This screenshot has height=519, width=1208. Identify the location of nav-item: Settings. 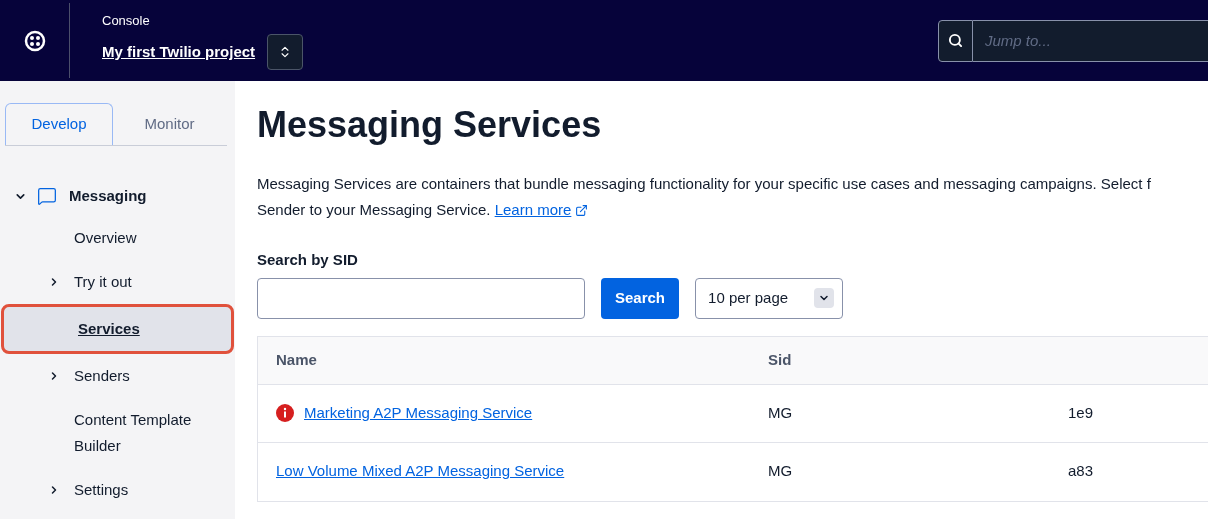
(117, 490).